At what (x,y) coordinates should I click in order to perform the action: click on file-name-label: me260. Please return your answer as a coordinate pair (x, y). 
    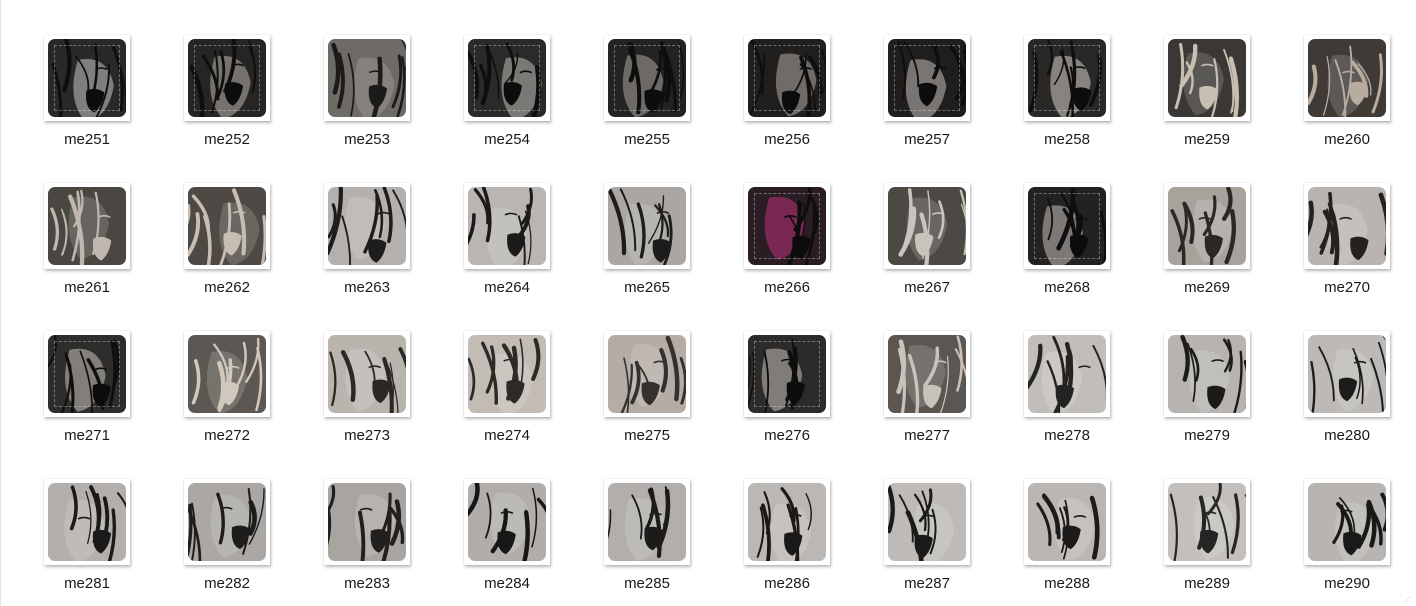
    Looking at the image, I should click on (1347, 139).